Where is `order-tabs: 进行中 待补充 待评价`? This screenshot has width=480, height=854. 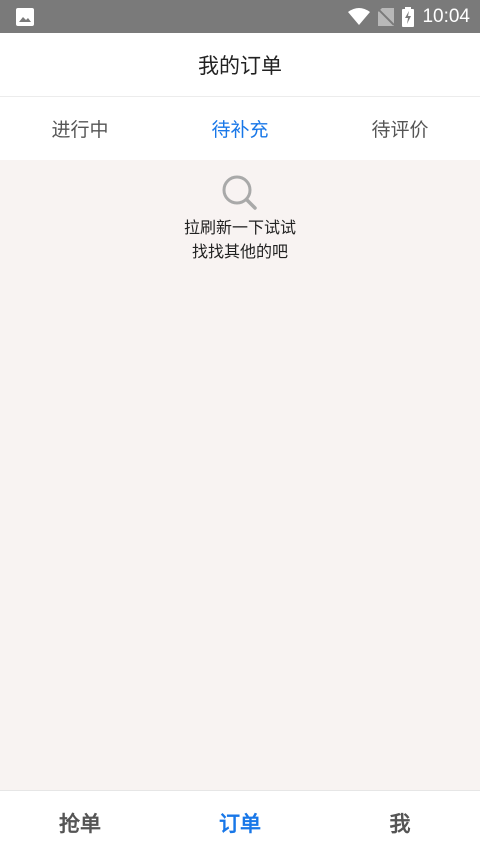 order-tabs: 进行中 待补充 待评价 is located at coordinates (240, 128).